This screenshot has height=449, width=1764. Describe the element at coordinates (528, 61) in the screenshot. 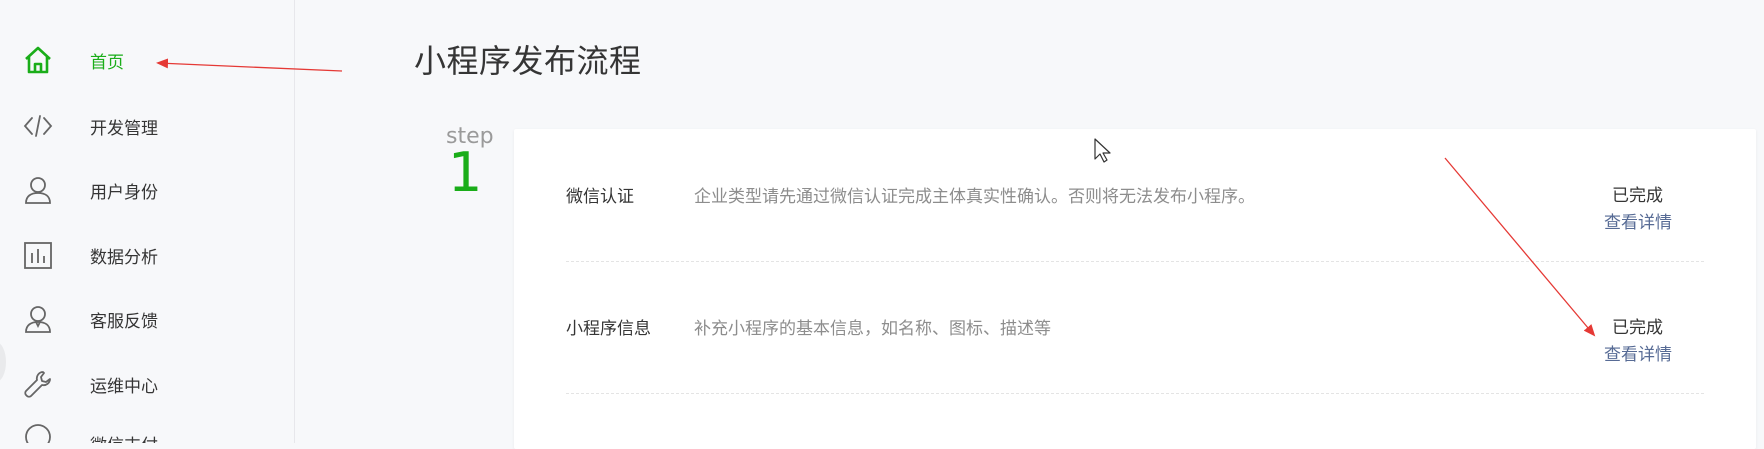

I see `page-title: 小程序发布流程` at that location.